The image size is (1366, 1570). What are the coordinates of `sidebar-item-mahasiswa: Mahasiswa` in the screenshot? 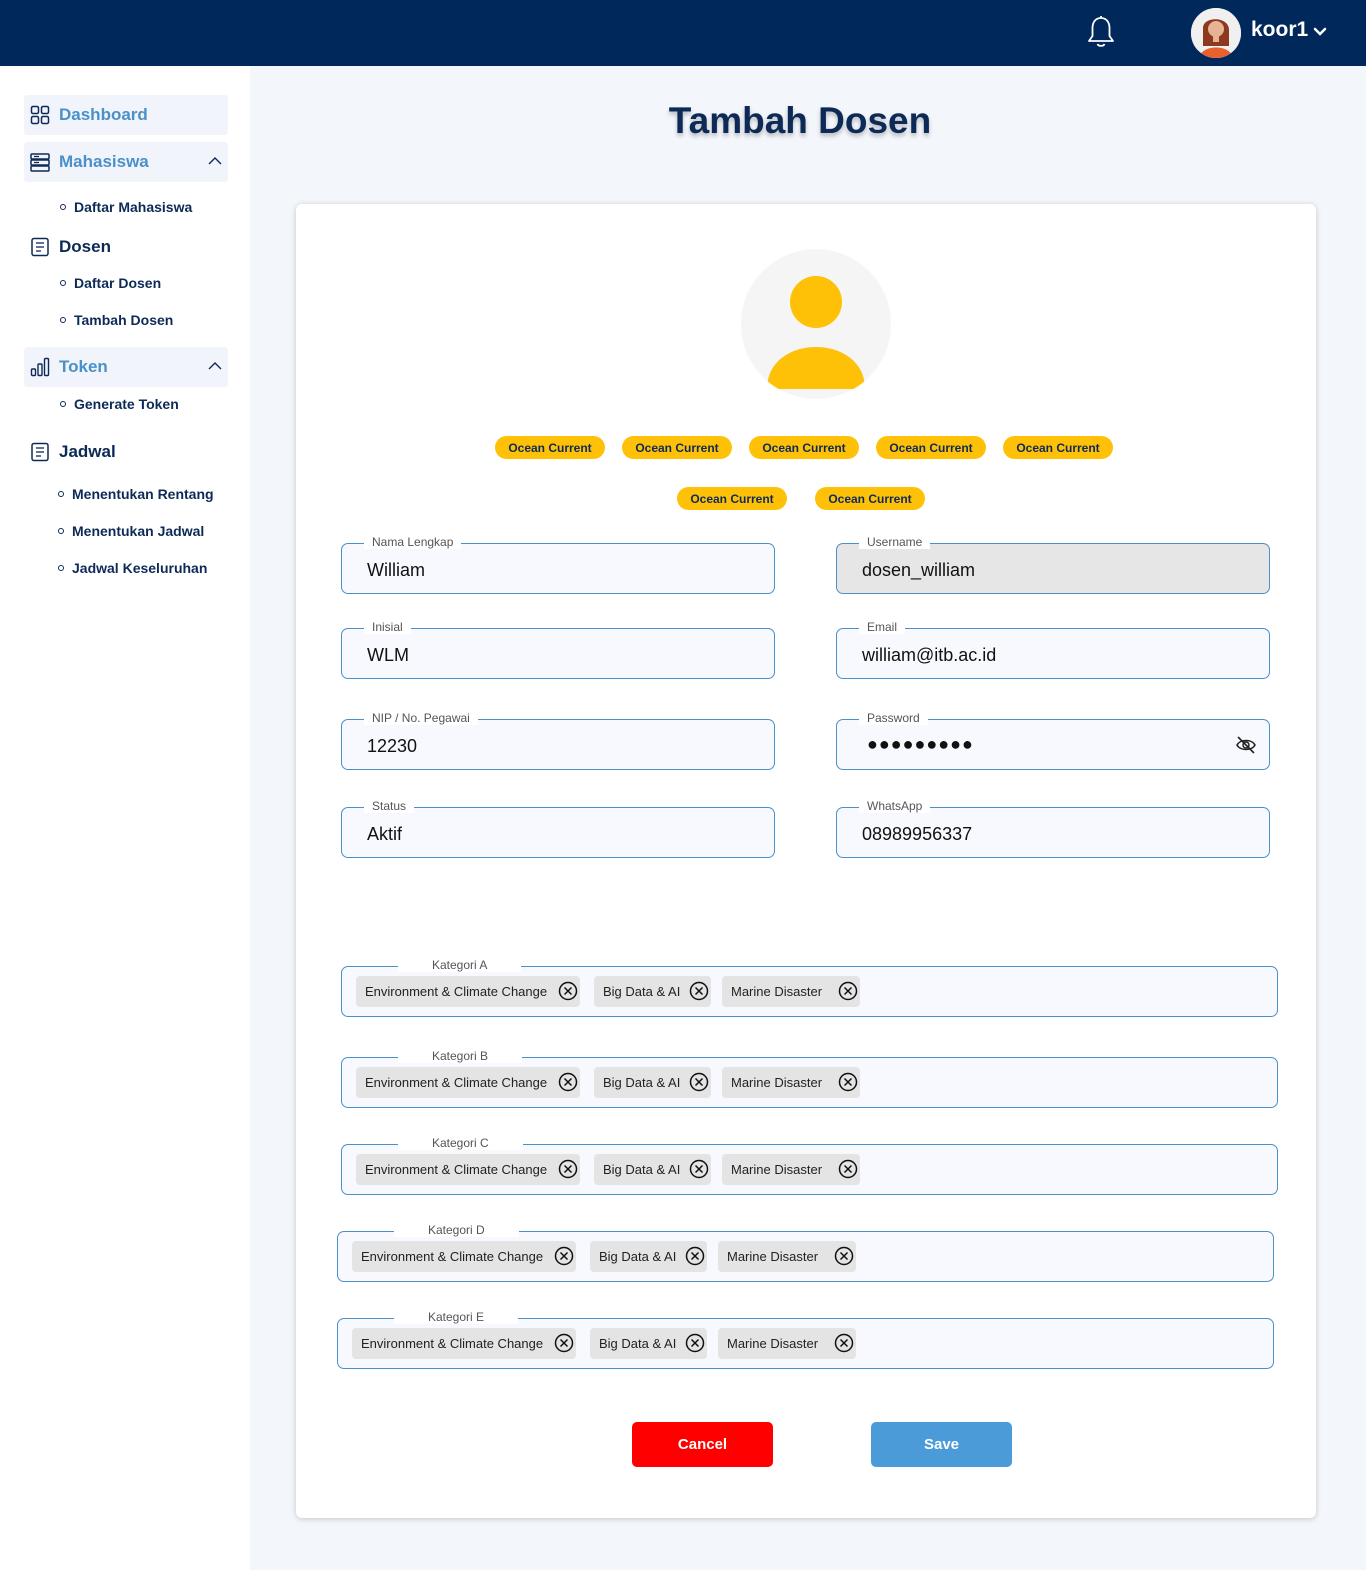 It's located at (126, 162).